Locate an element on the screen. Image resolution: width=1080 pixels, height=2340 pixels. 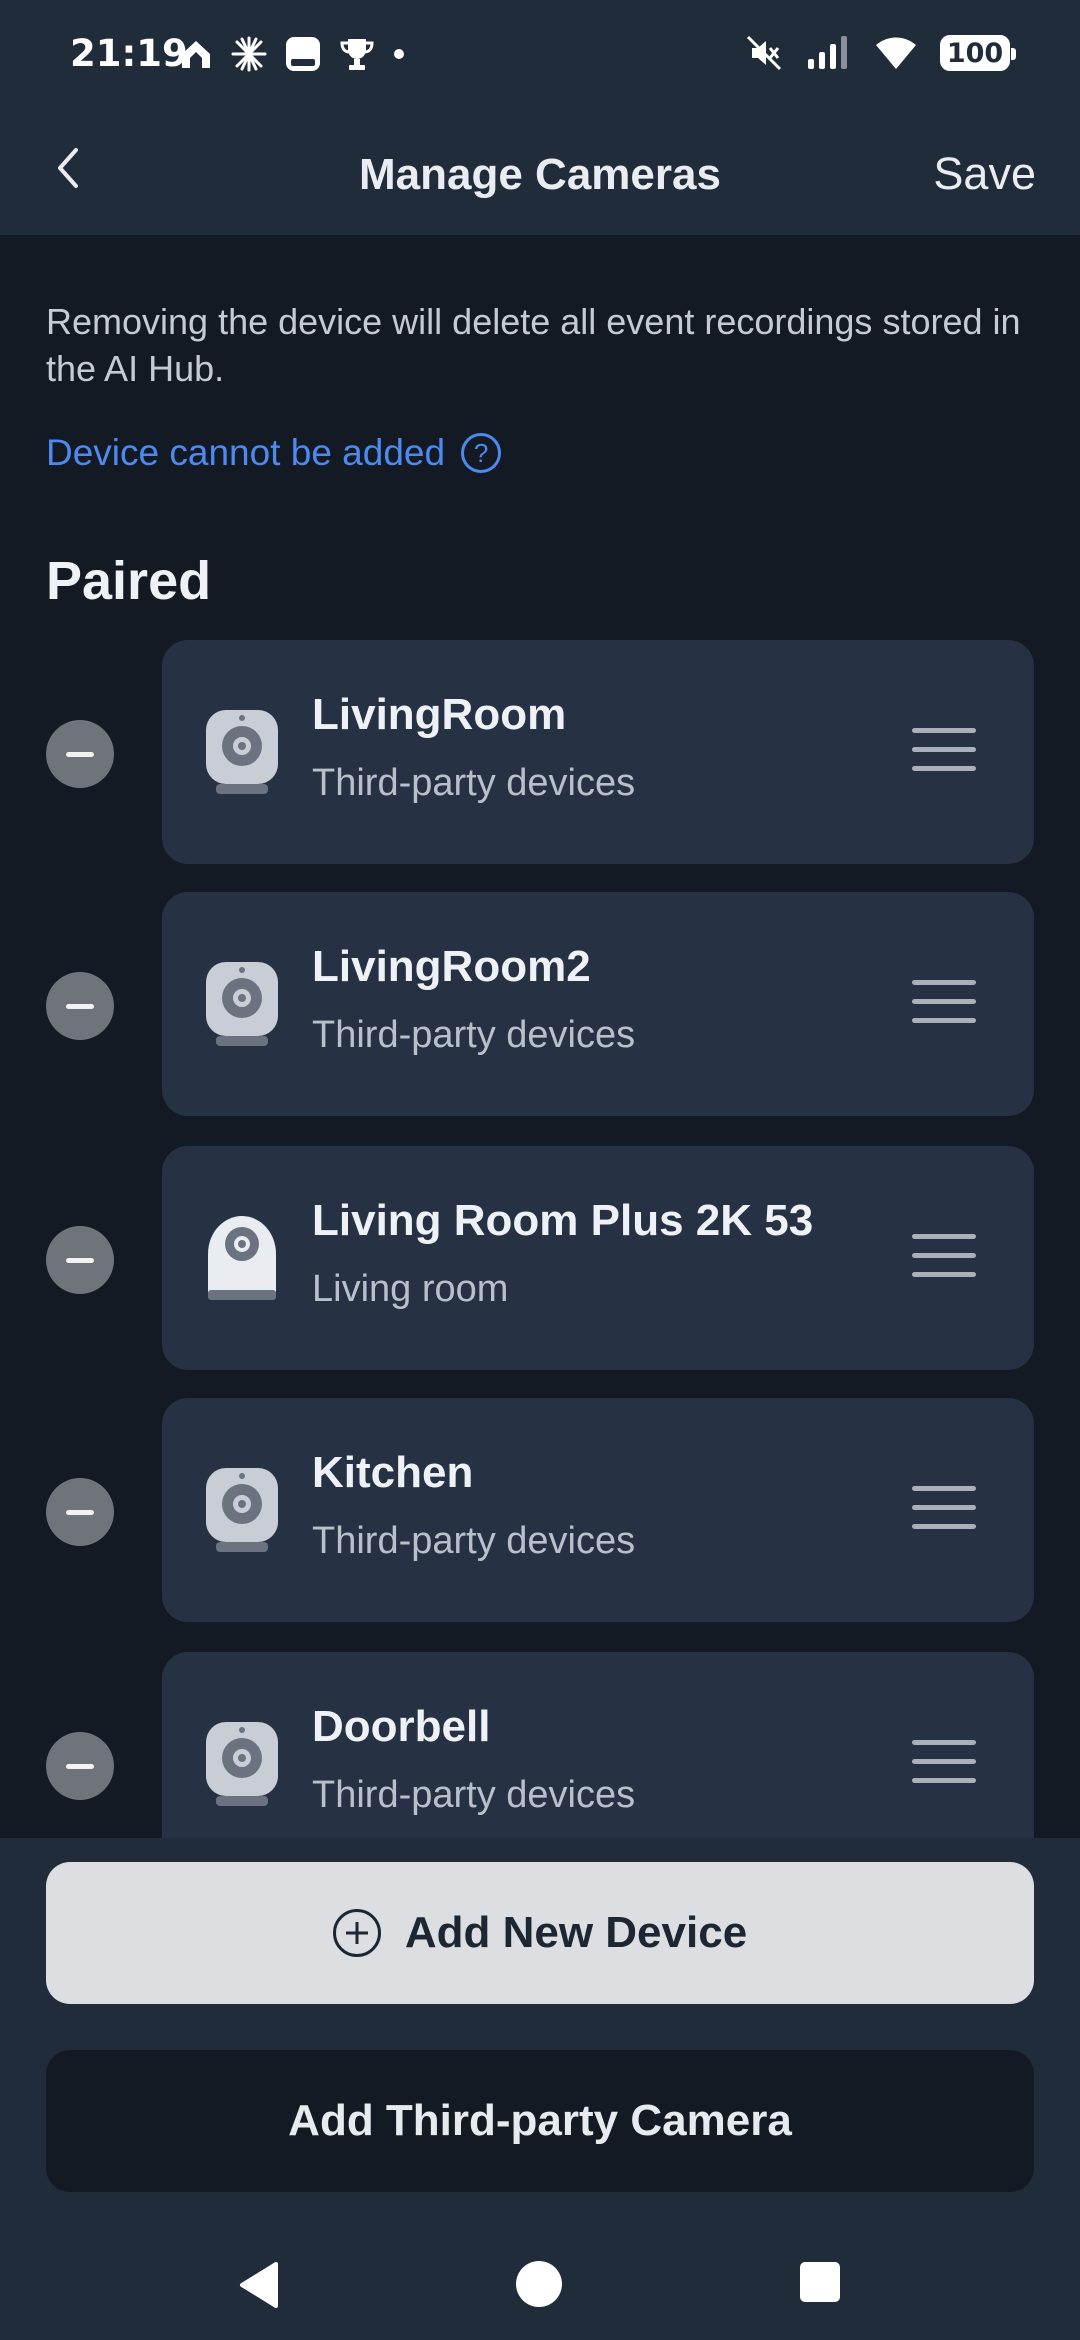
section-title-paired: Paired is located at coordinates (129, 581).